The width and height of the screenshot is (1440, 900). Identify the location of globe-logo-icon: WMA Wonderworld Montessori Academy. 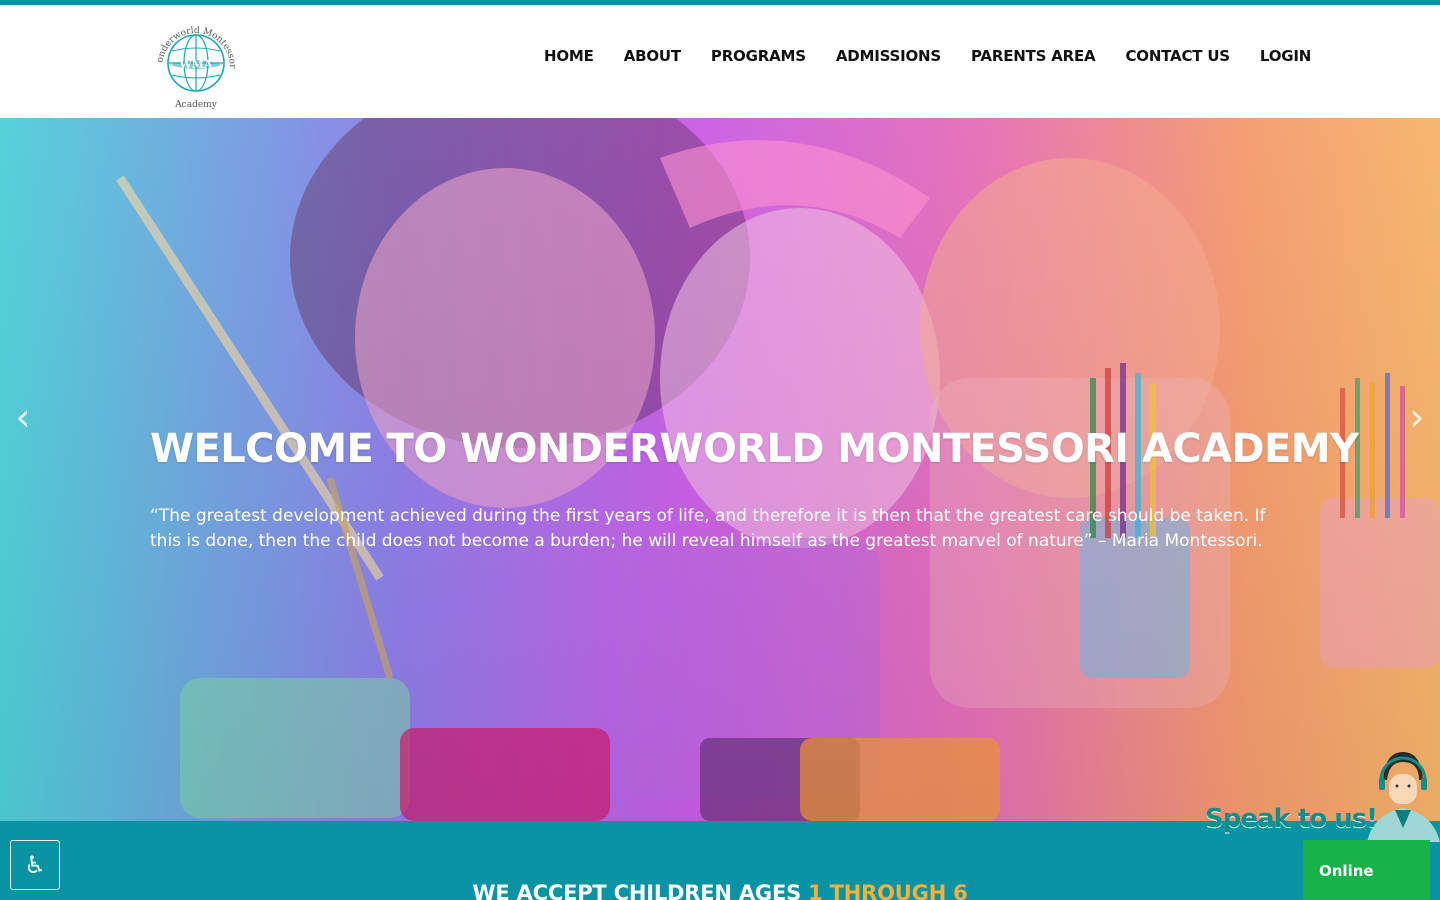
(190, 59).